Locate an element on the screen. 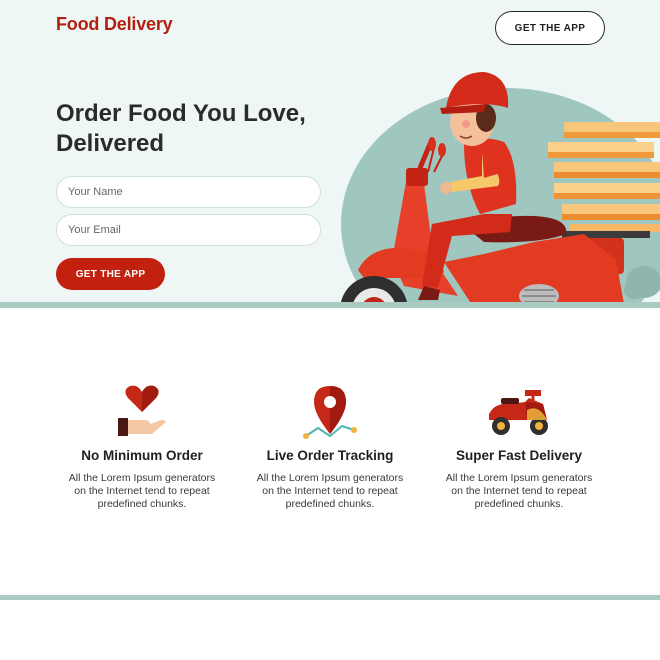  email-input is located at coordinates (188, 230).